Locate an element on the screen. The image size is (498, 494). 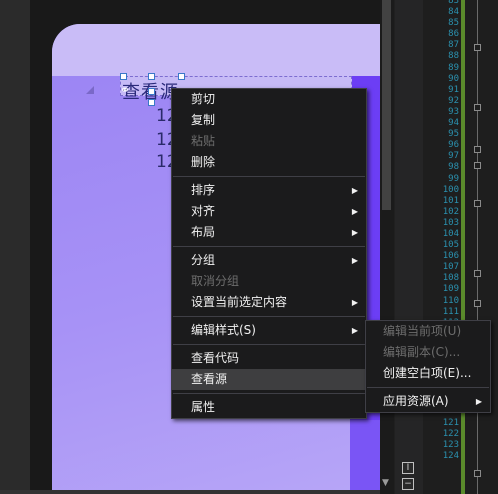
designer-status-strip is located at coordinates (190, 492).